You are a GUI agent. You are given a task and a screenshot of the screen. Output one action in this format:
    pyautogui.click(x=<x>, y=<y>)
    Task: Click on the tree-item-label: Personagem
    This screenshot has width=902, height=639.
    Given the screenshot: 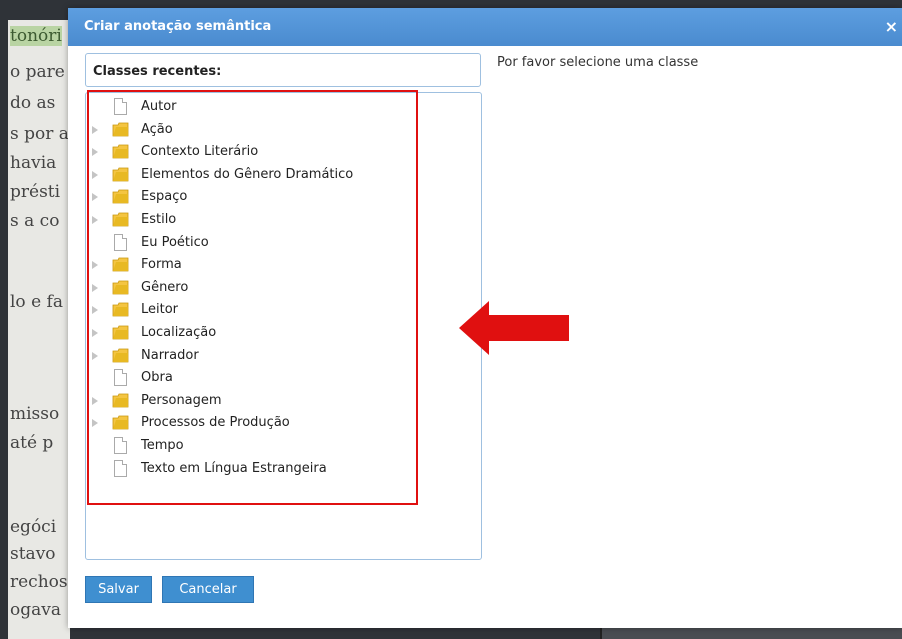 What is the action you would take?
    pyautogui.click(x=181, y=400)
    